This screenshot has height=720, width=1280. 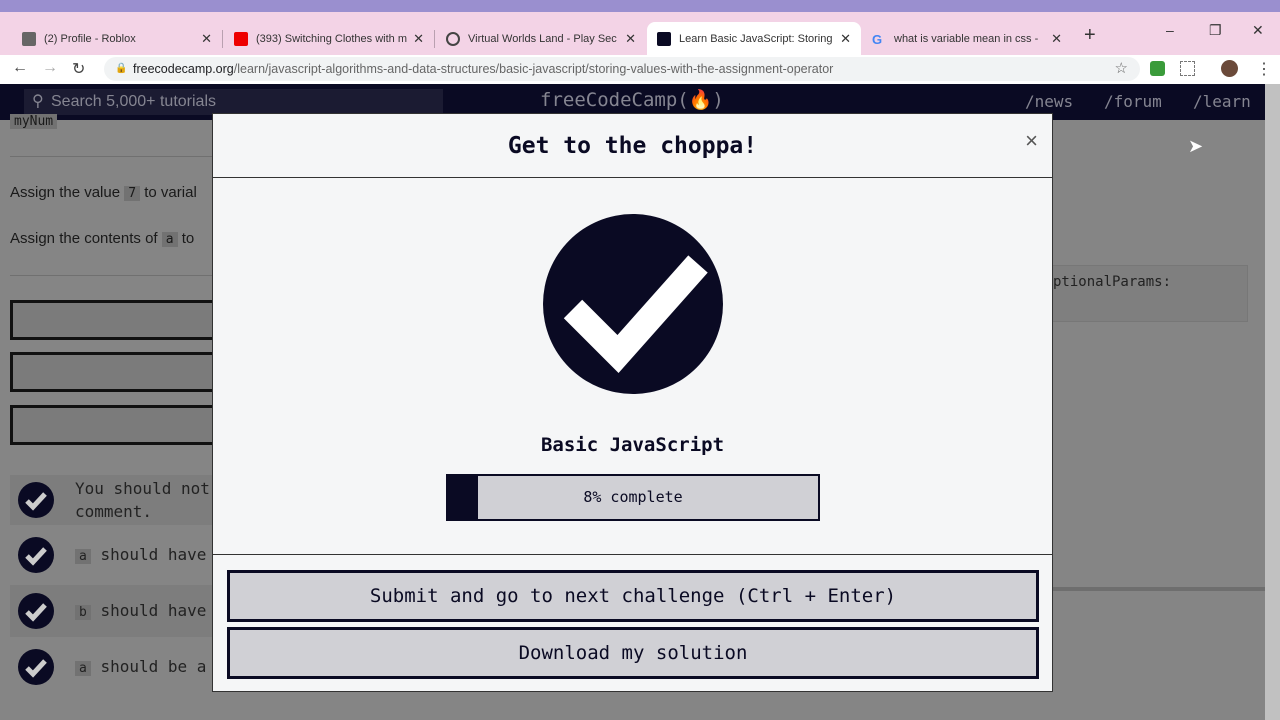 What do you see at coordinates (34, 121) in the screenshot?
I see `inline-code: myNum` at bounding box center [34, 121].